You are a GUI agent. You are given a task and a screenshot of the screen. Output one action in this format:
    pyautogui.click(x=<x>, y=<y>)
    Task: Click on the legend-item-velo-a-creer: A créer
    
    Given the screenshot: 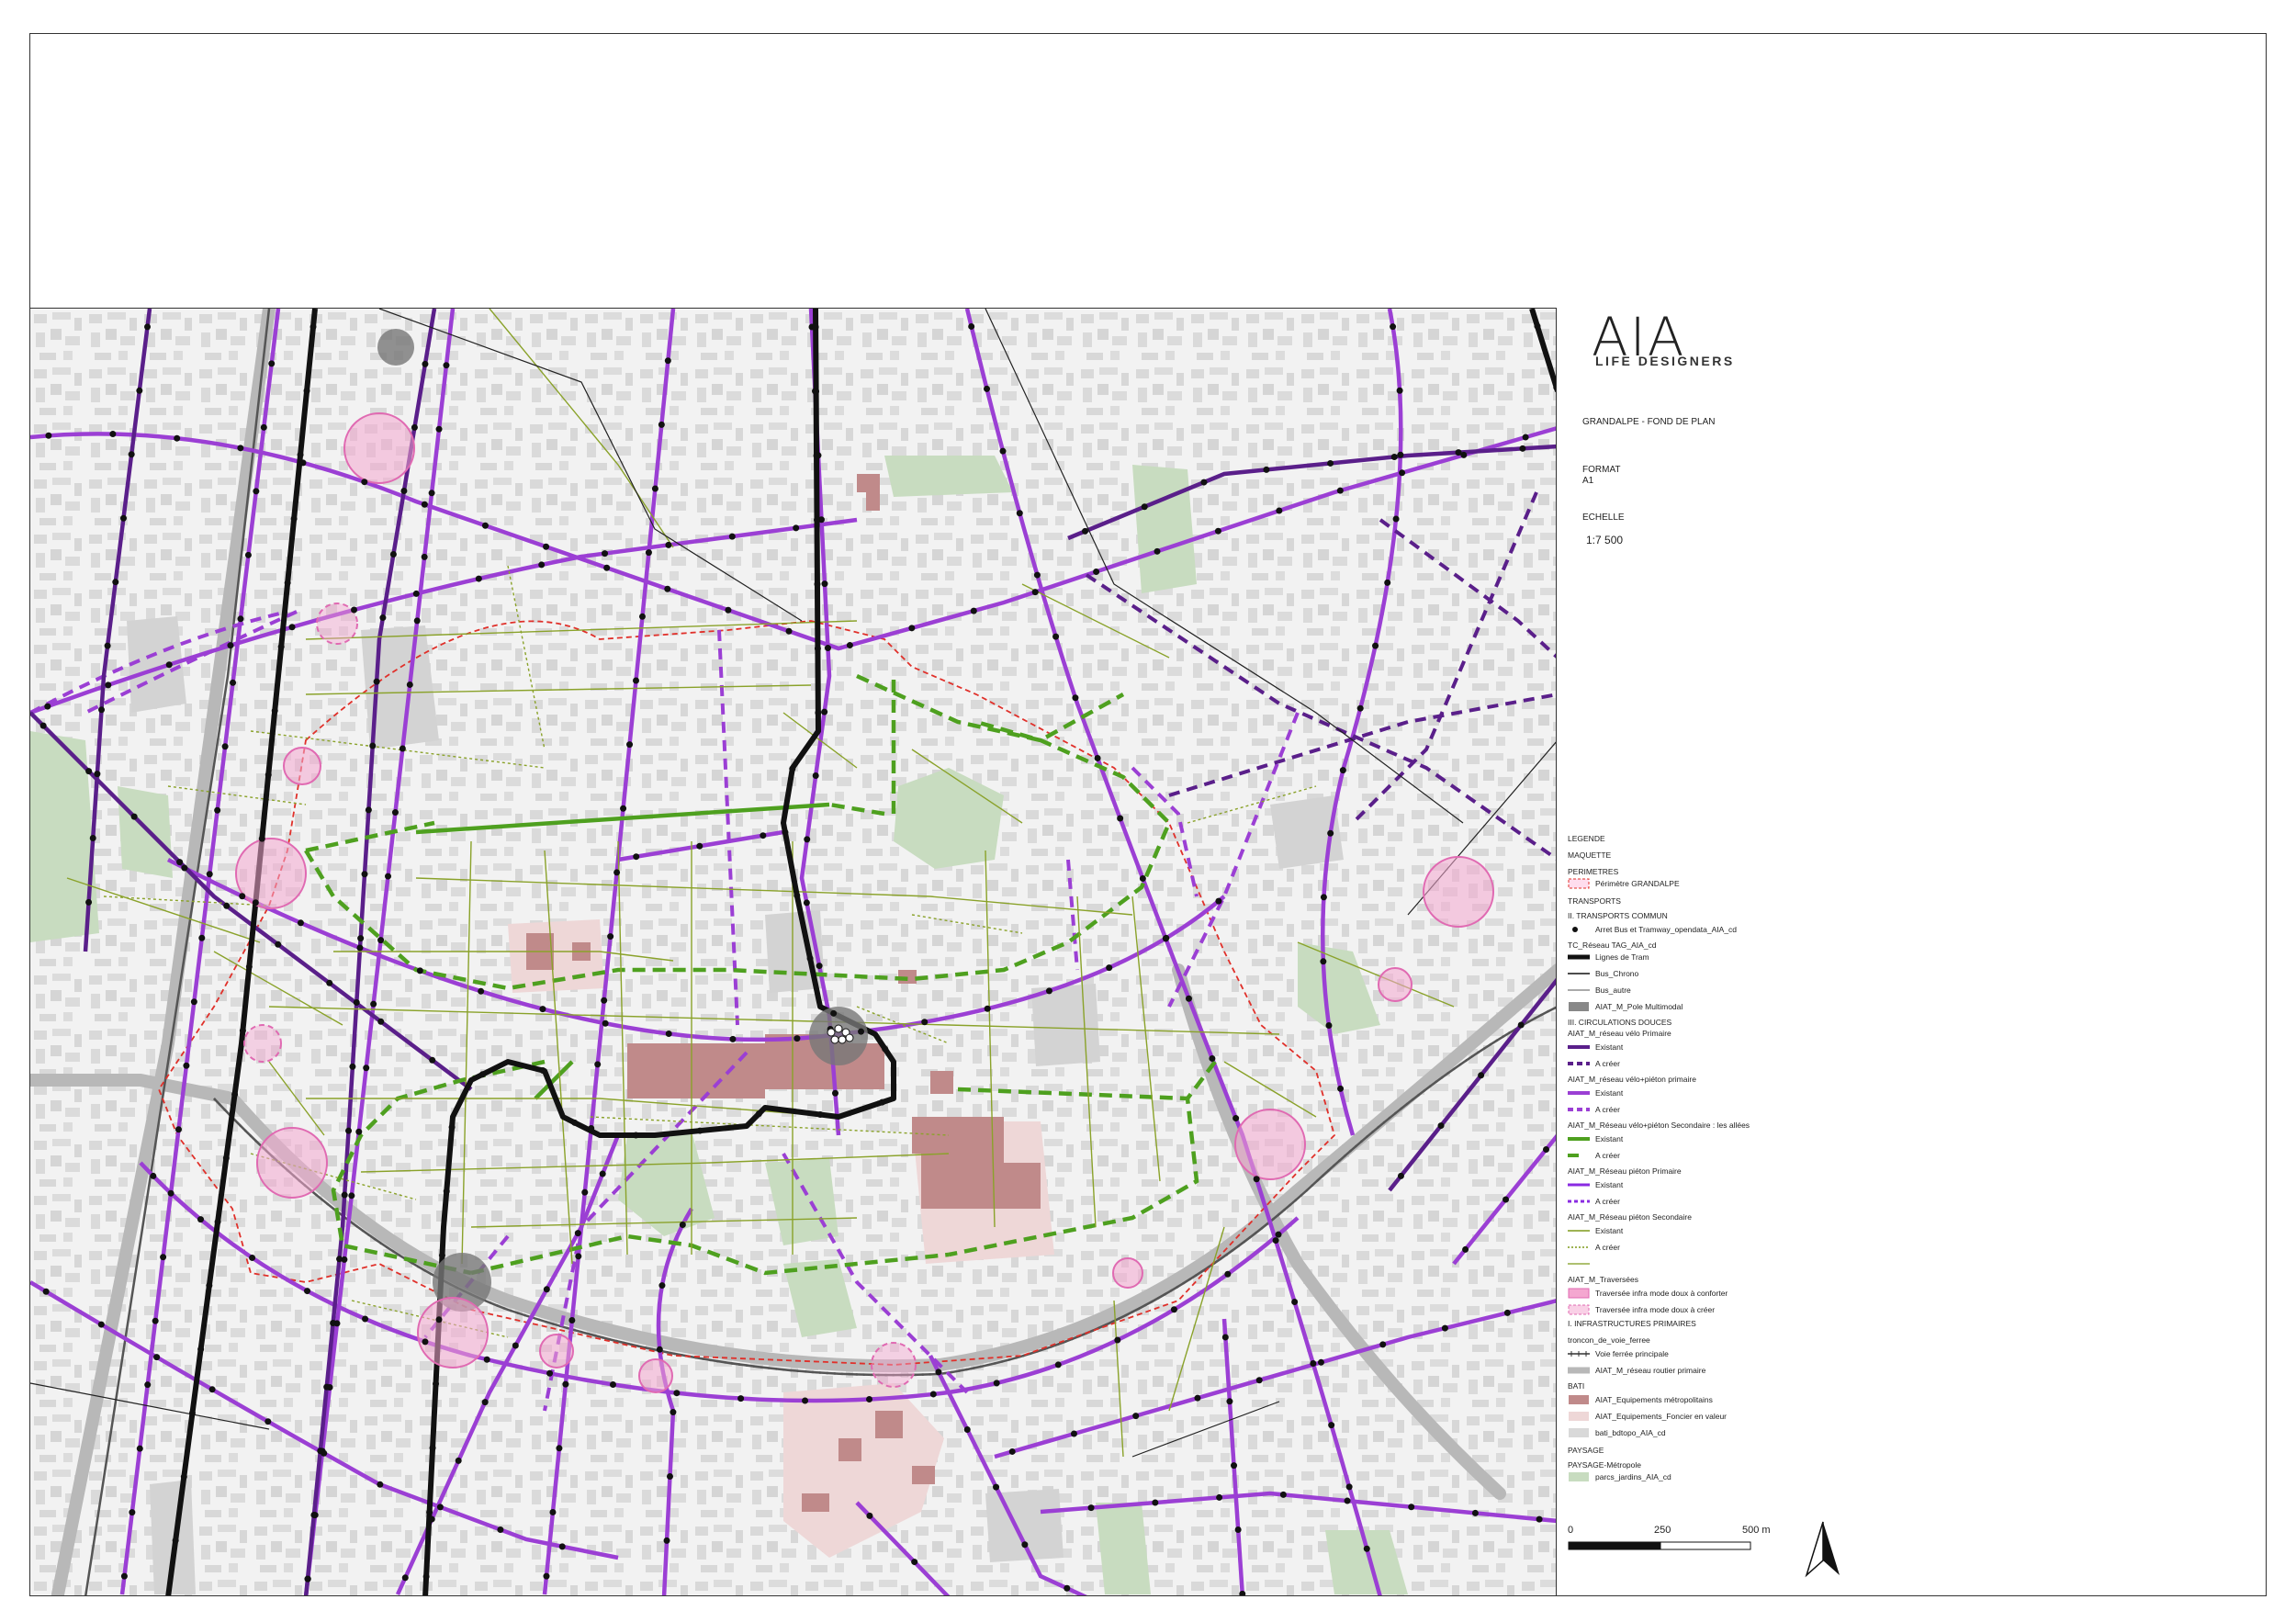 What is the action you would take?
    pyautogui.click(x=1594, y=1063)
    